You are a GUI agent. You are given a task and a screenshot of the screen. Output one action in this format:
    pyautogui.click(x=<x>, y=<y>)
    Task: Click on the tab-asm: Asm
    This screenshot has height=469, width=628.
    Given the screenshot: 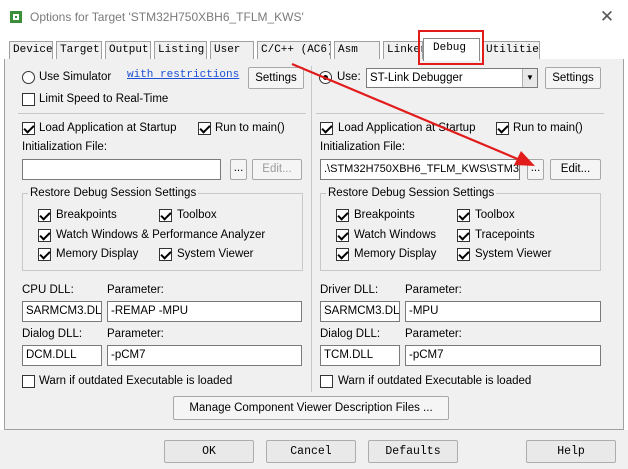 What is the action you would take?
    pyautogui.click(x=357, y=50)
    